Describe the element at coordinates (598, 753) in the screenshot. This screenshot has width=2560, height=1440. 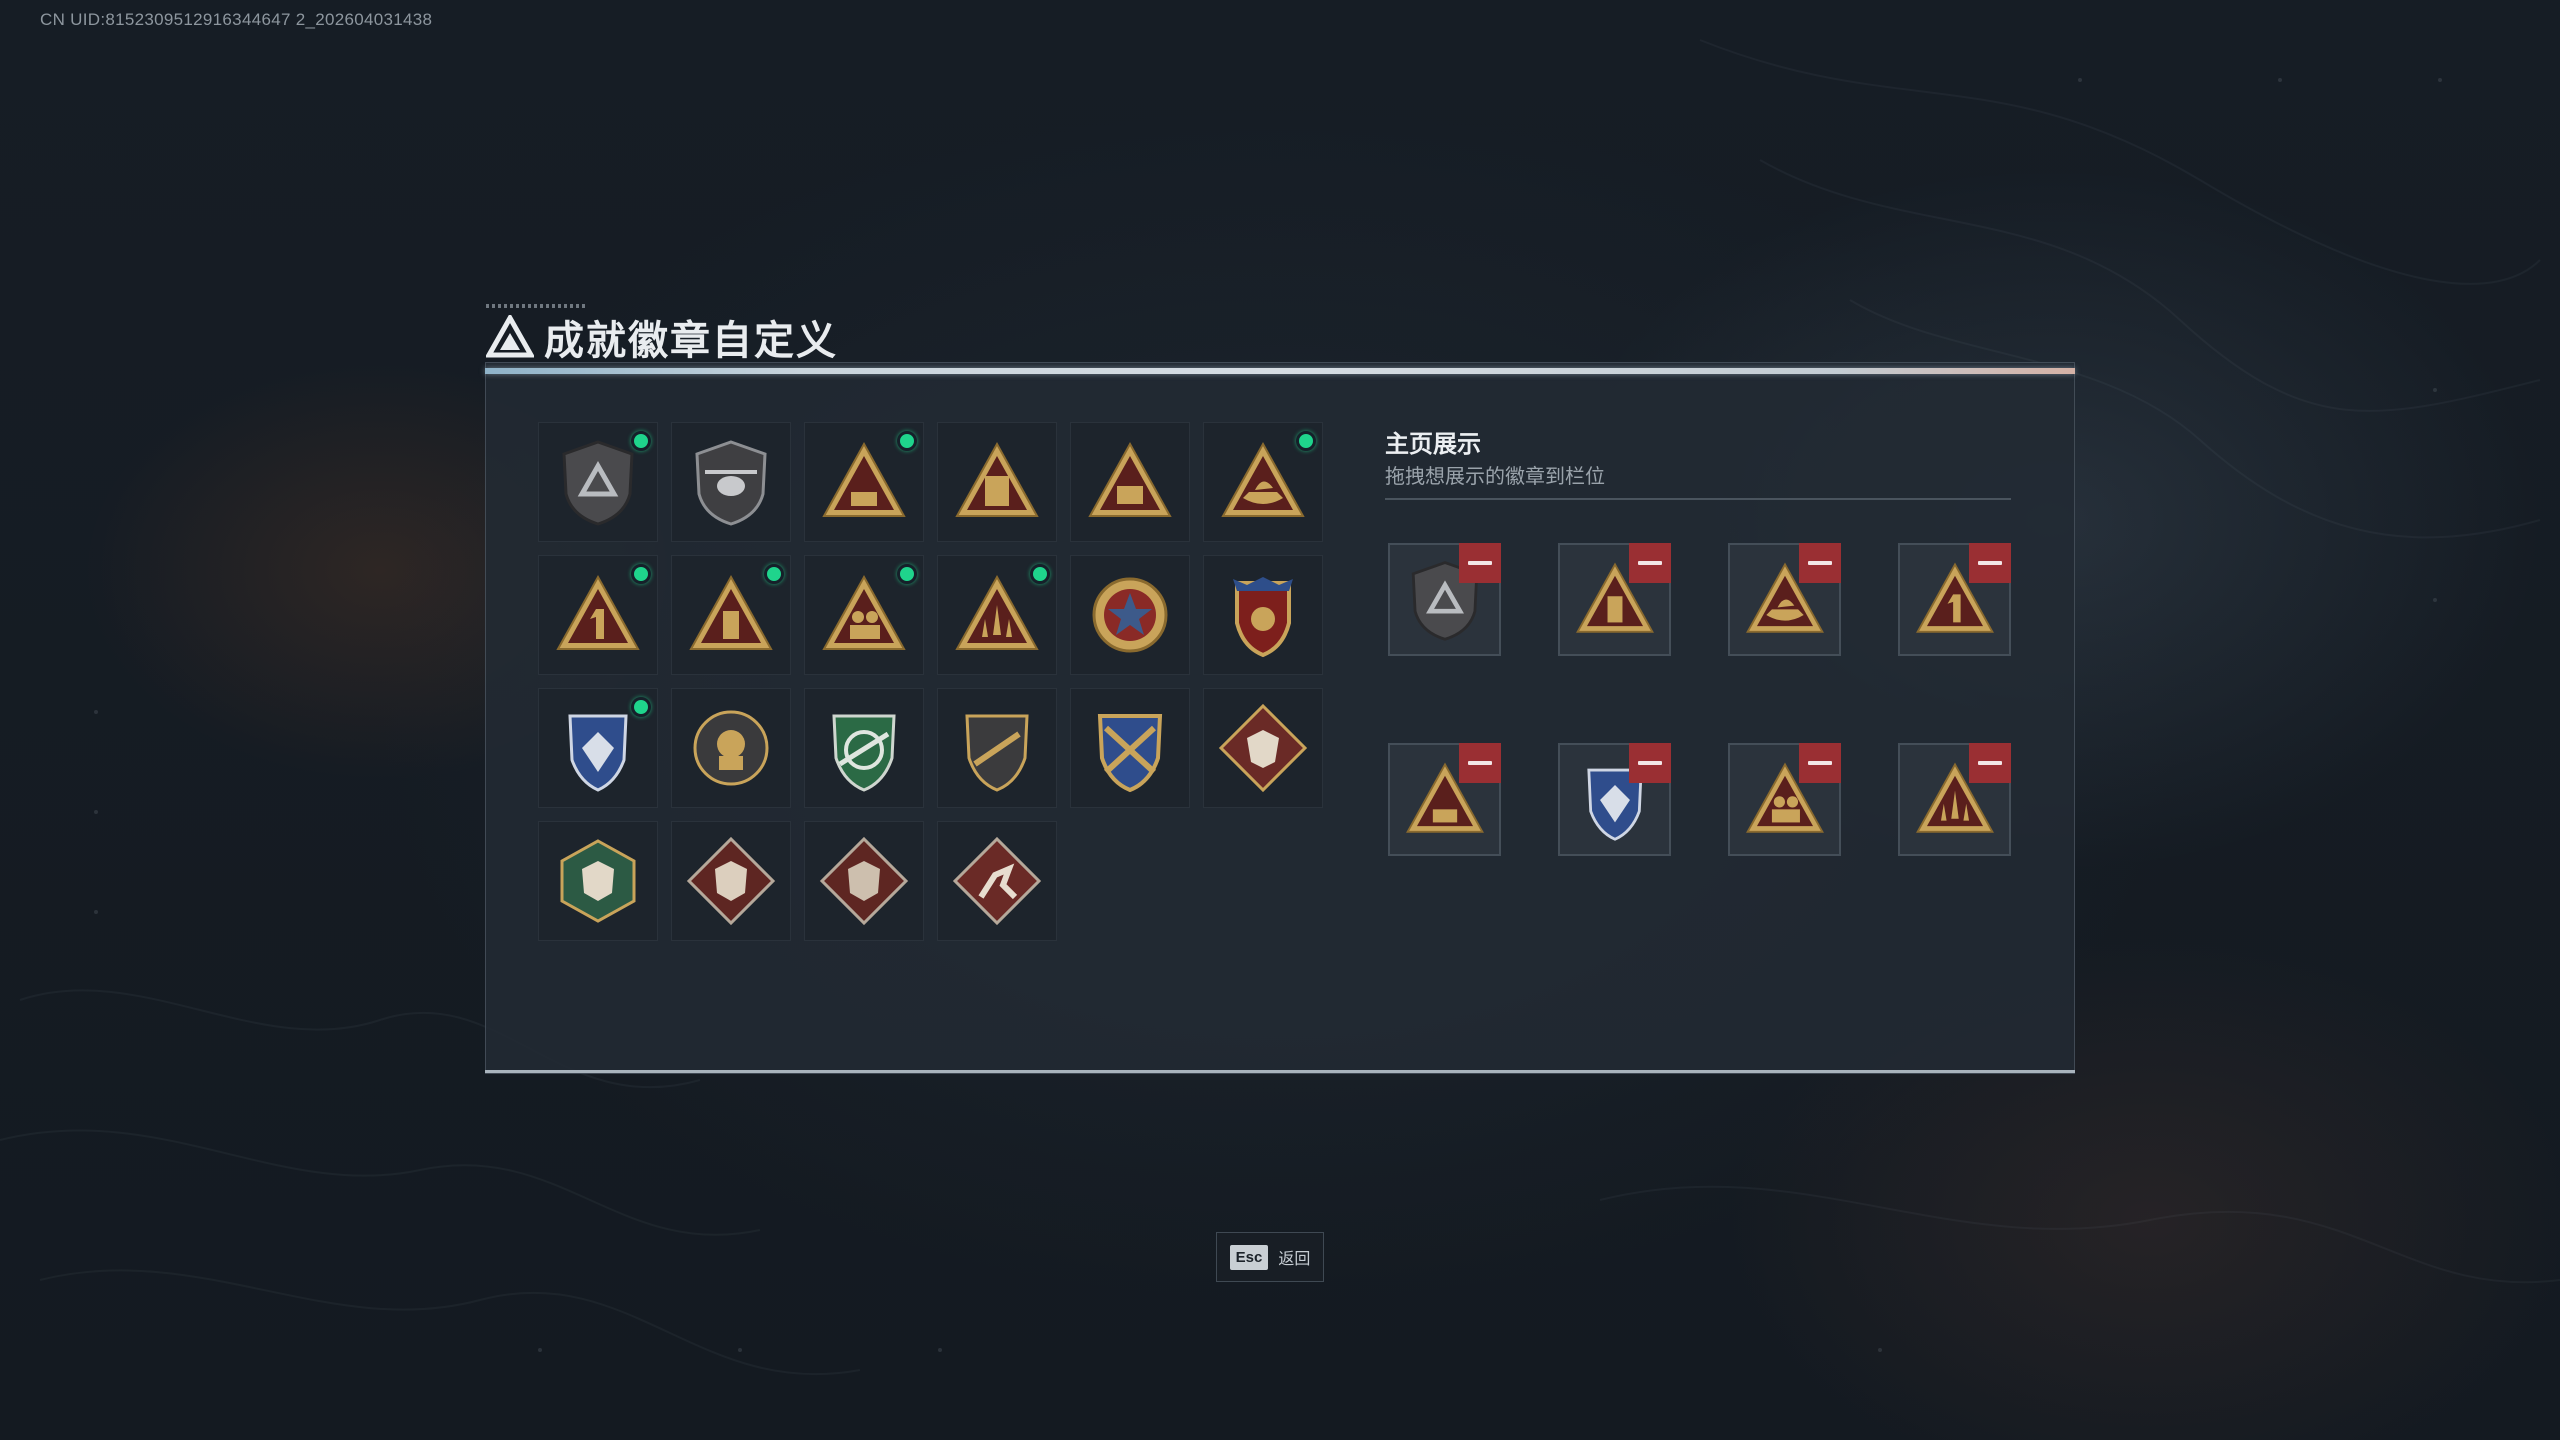
I see `blue-crest-badge-icon` at that location.